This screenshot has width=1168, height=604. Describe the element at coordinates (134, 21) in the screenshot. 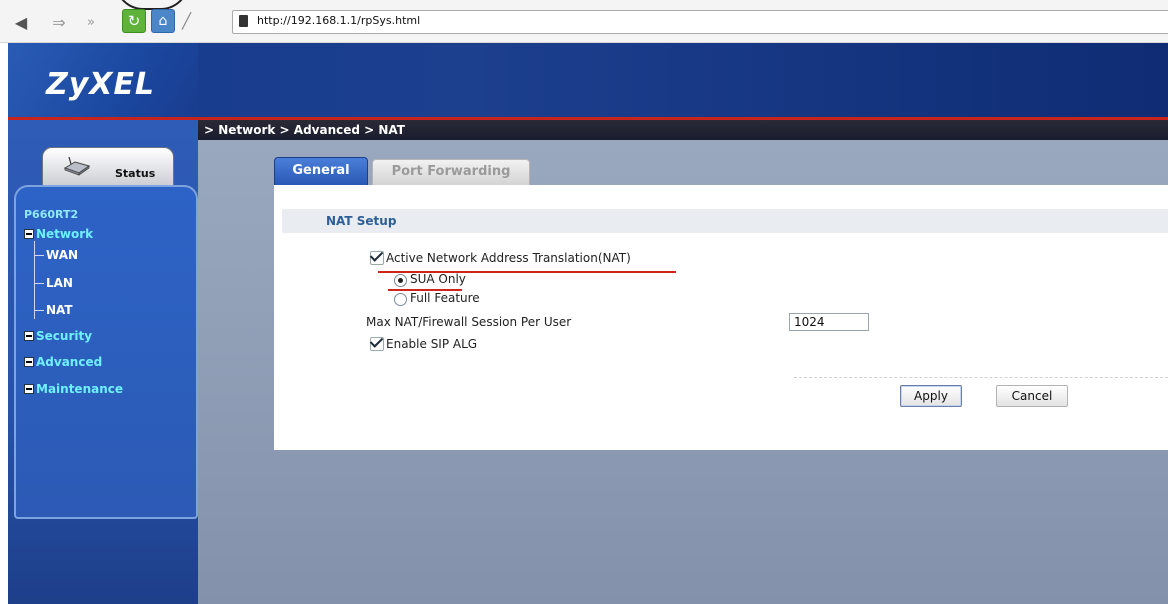

I see `refresh-icon: ↻` at that location.